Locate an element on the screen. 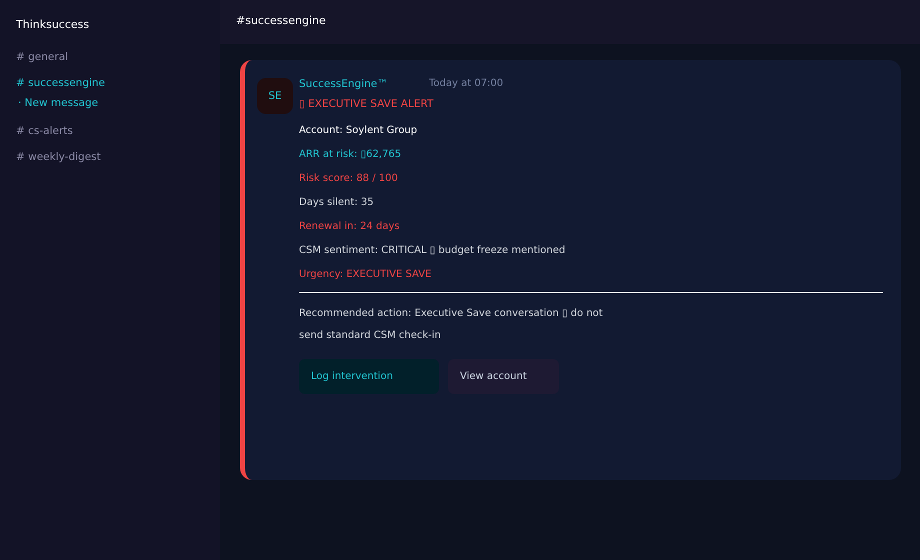 This screenshot has height=560, width=920. channel-title: #successengine is located at coordinates (281, 20).